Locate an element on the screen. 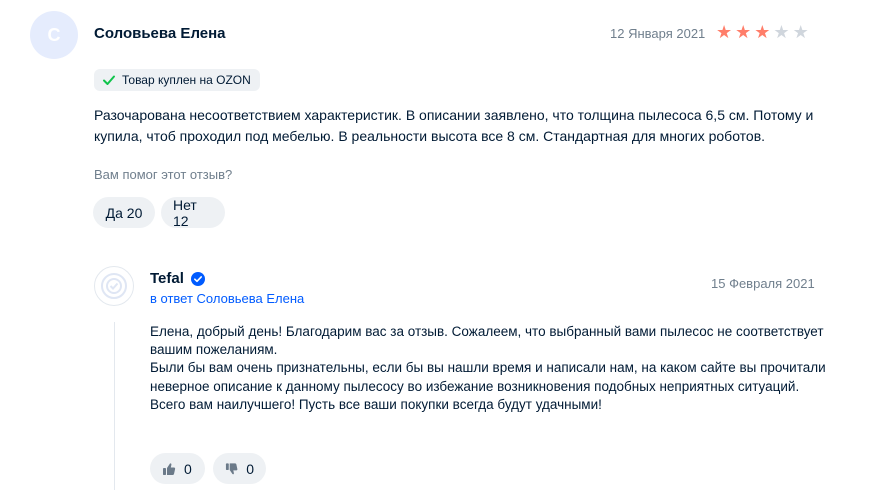  reply-date: 15 Февраля 2021 is located at coordinates (763, 283).